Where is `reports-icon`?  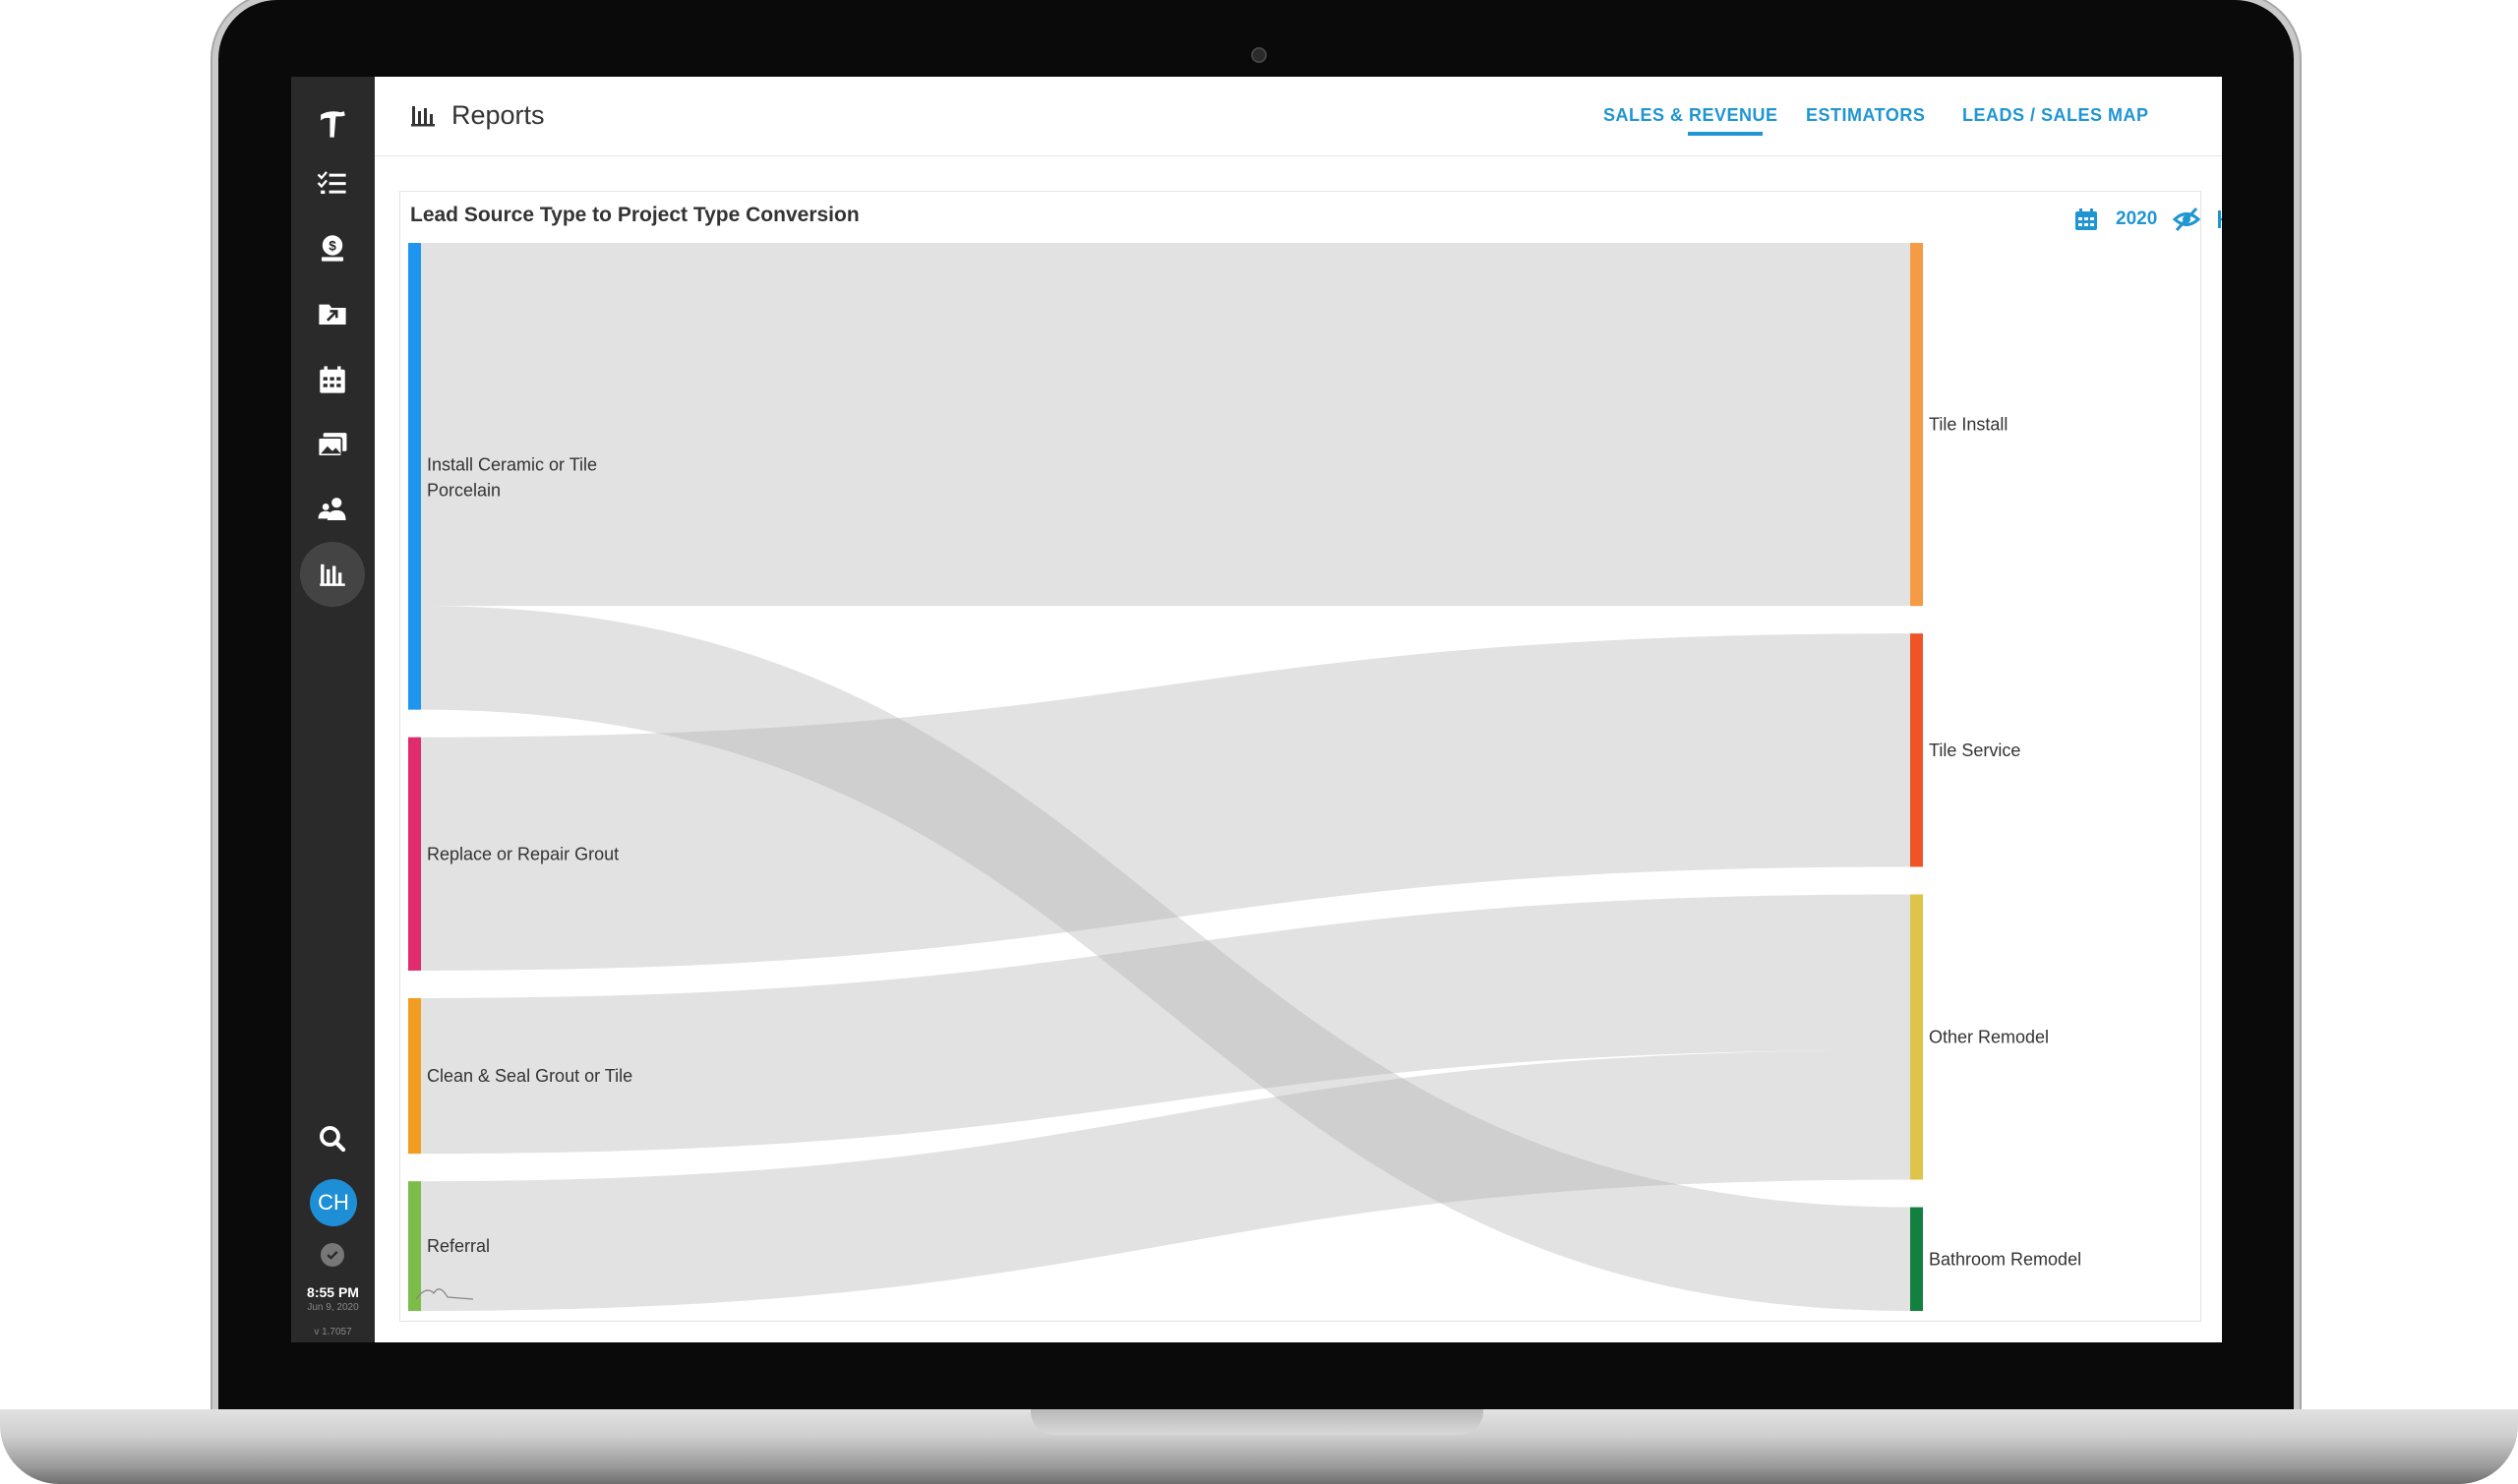 reports-icon is located at coordinates (423, 117).